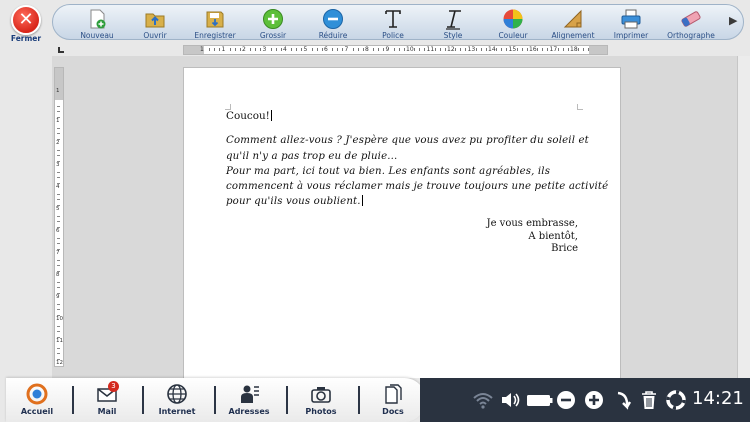  Describe the element at coordinates (177, 394) in the screenshot. I see `globe-icon` at that location.